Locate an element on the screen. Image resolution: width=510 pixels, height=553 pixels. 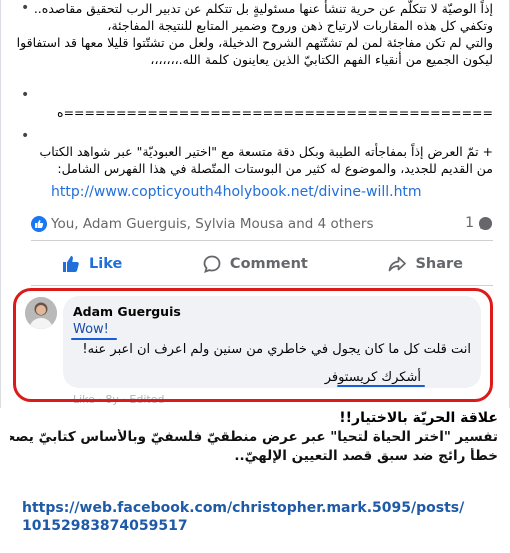
comment-button: Comment is located at coordinates (255, 264).